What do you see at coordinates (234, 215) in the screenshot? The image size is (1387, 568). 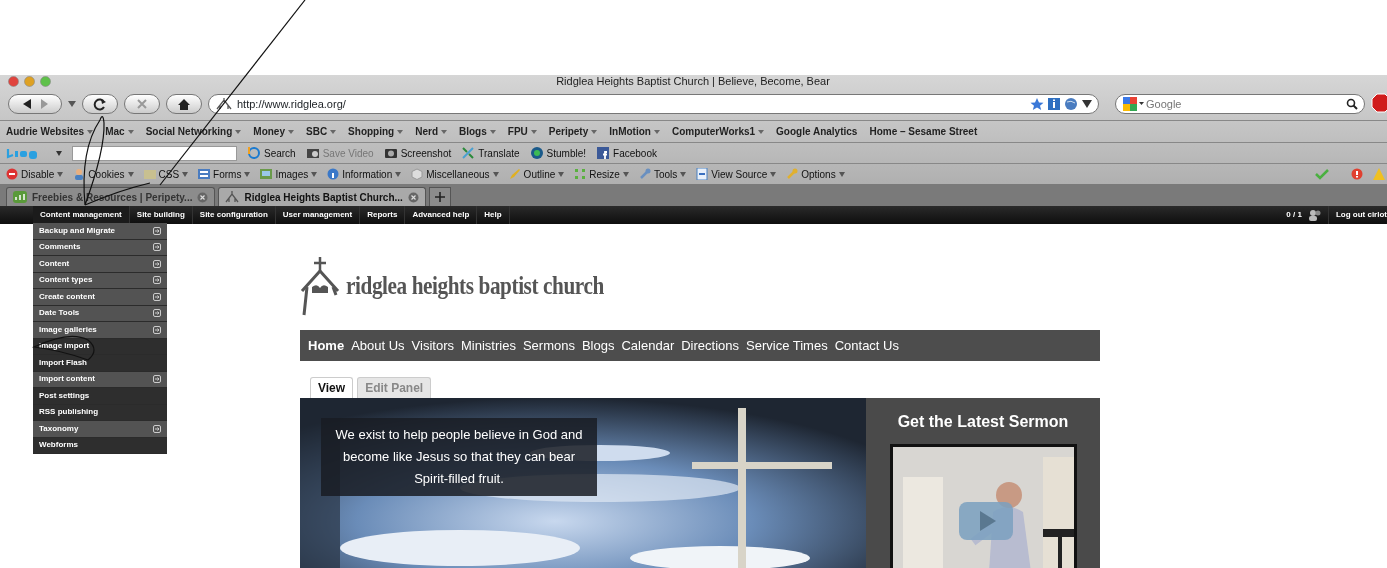 I see `admin-menu-item: Site configuration` at bounding box center [234, 215].